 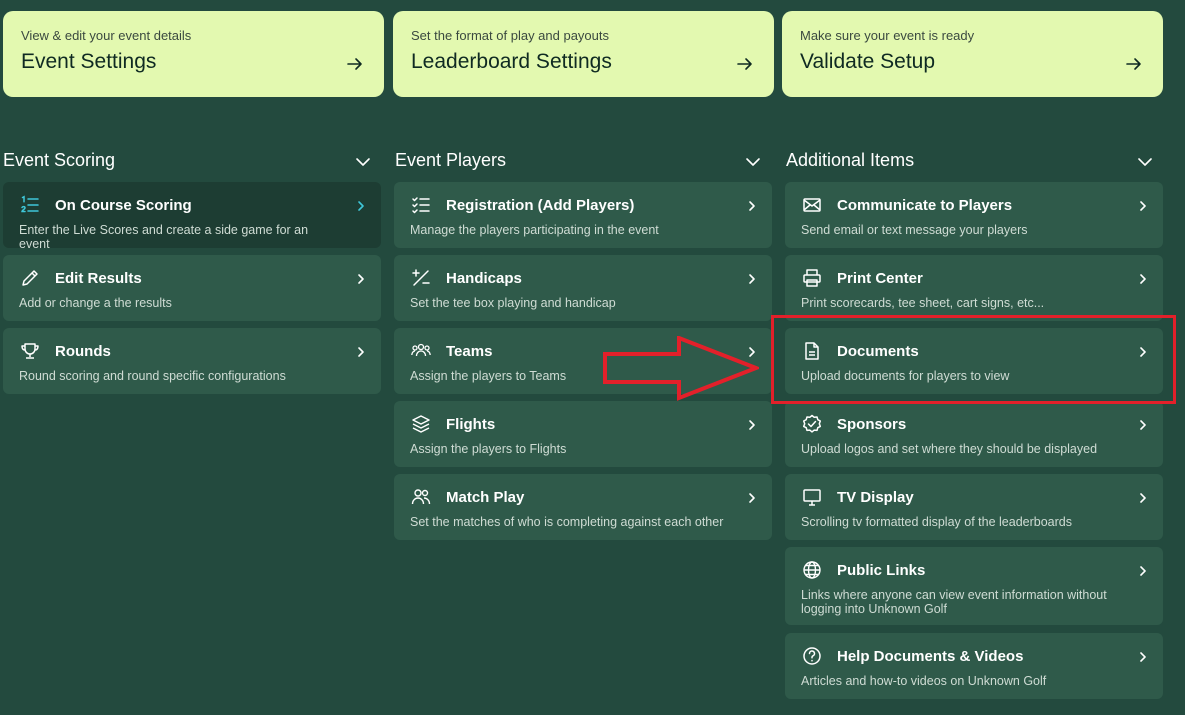 What do you see at coordinates (421, 277) in the screenshot?
I see `plus-minus-icon` at bounding box center [421, 277].